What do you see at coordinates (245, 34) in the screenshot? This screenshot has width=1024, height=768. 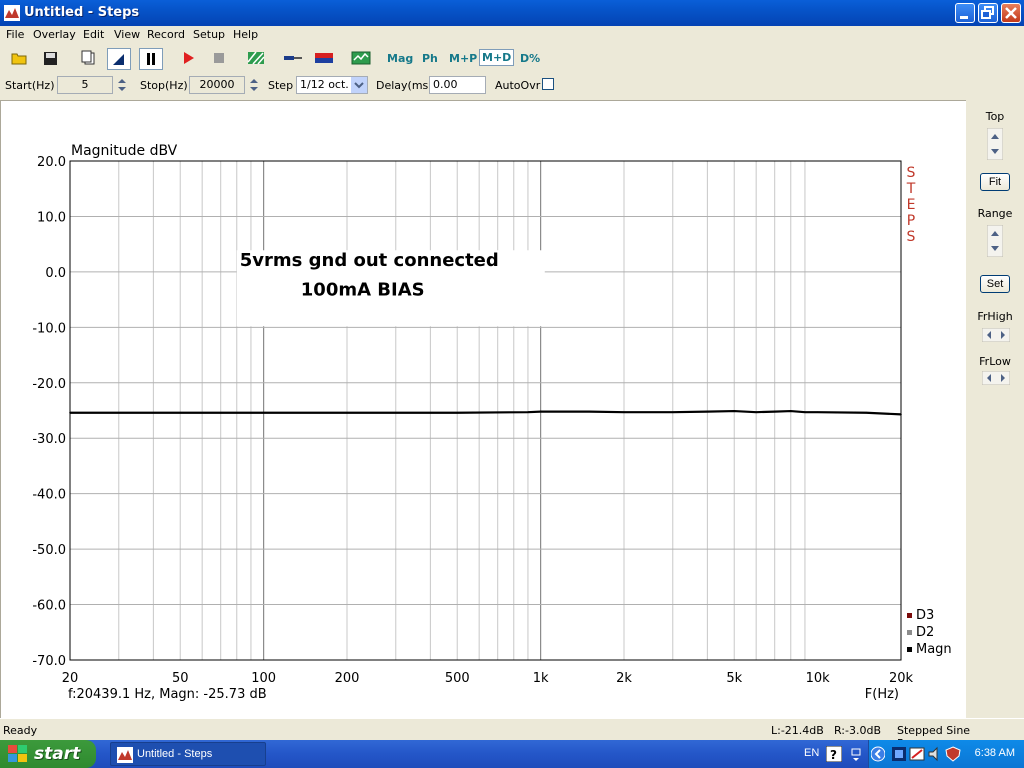 I see `menu-help: Help` at bounding box center [245, 34].